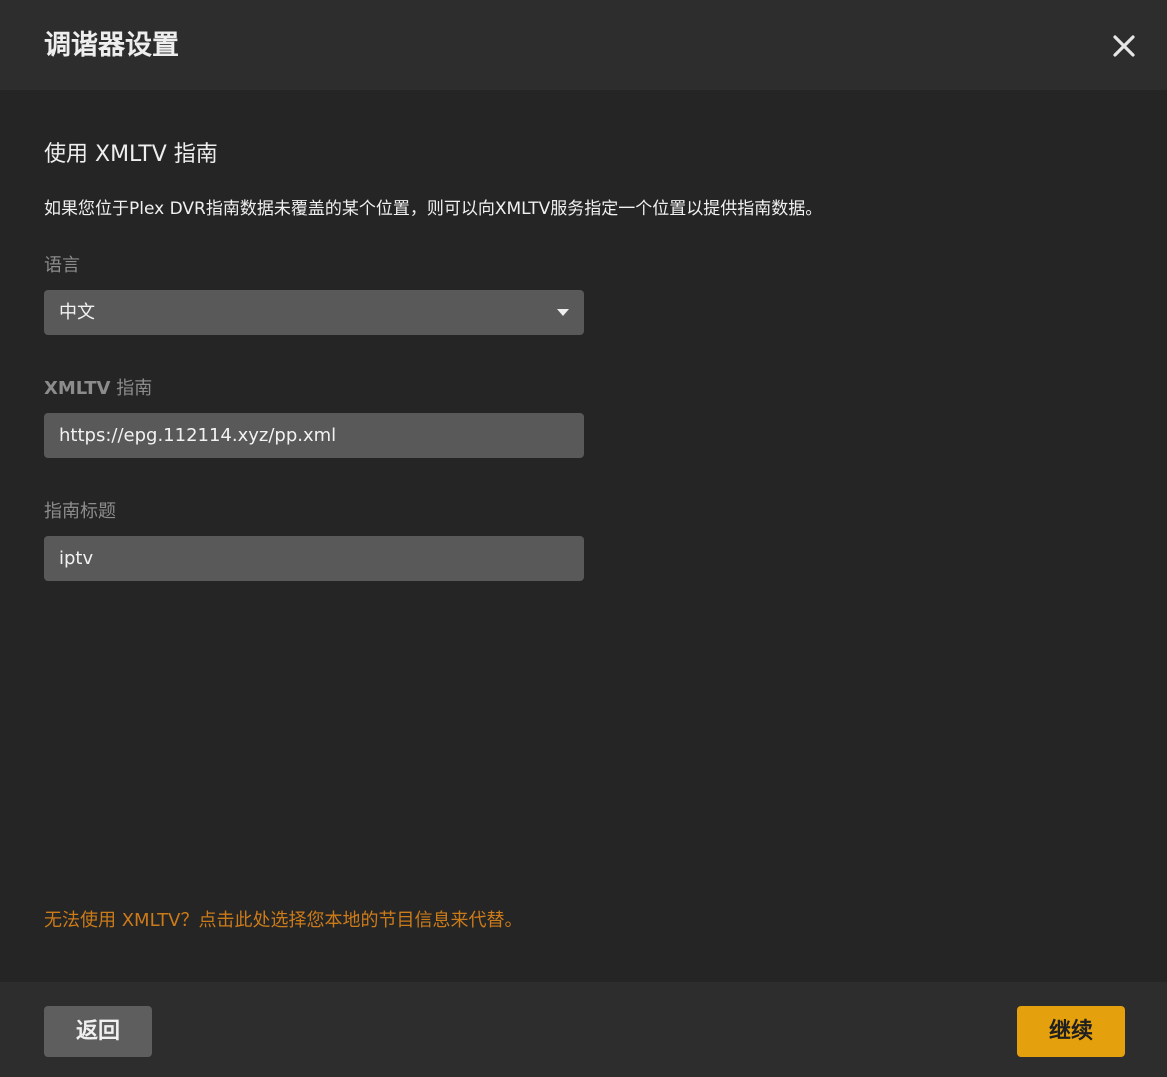 The width and height of the screenshot is (1167, 1077). What do you see at coordinates (583, 1029) in the screenshot?
I see `dialog-footer: 返回 继续` at bounding box center [583, 1029].